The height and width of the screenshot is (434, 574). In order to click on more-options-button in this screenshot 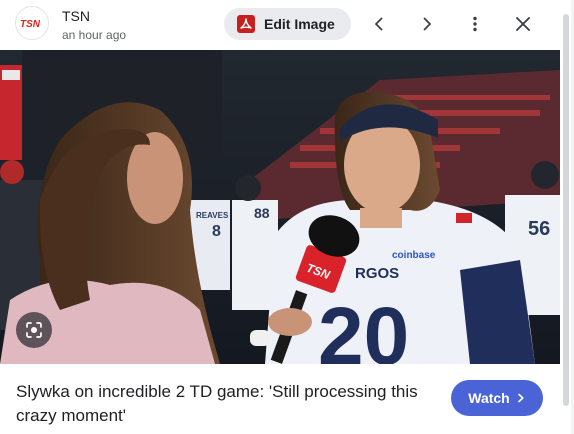, I will do `click(475, 24)`.